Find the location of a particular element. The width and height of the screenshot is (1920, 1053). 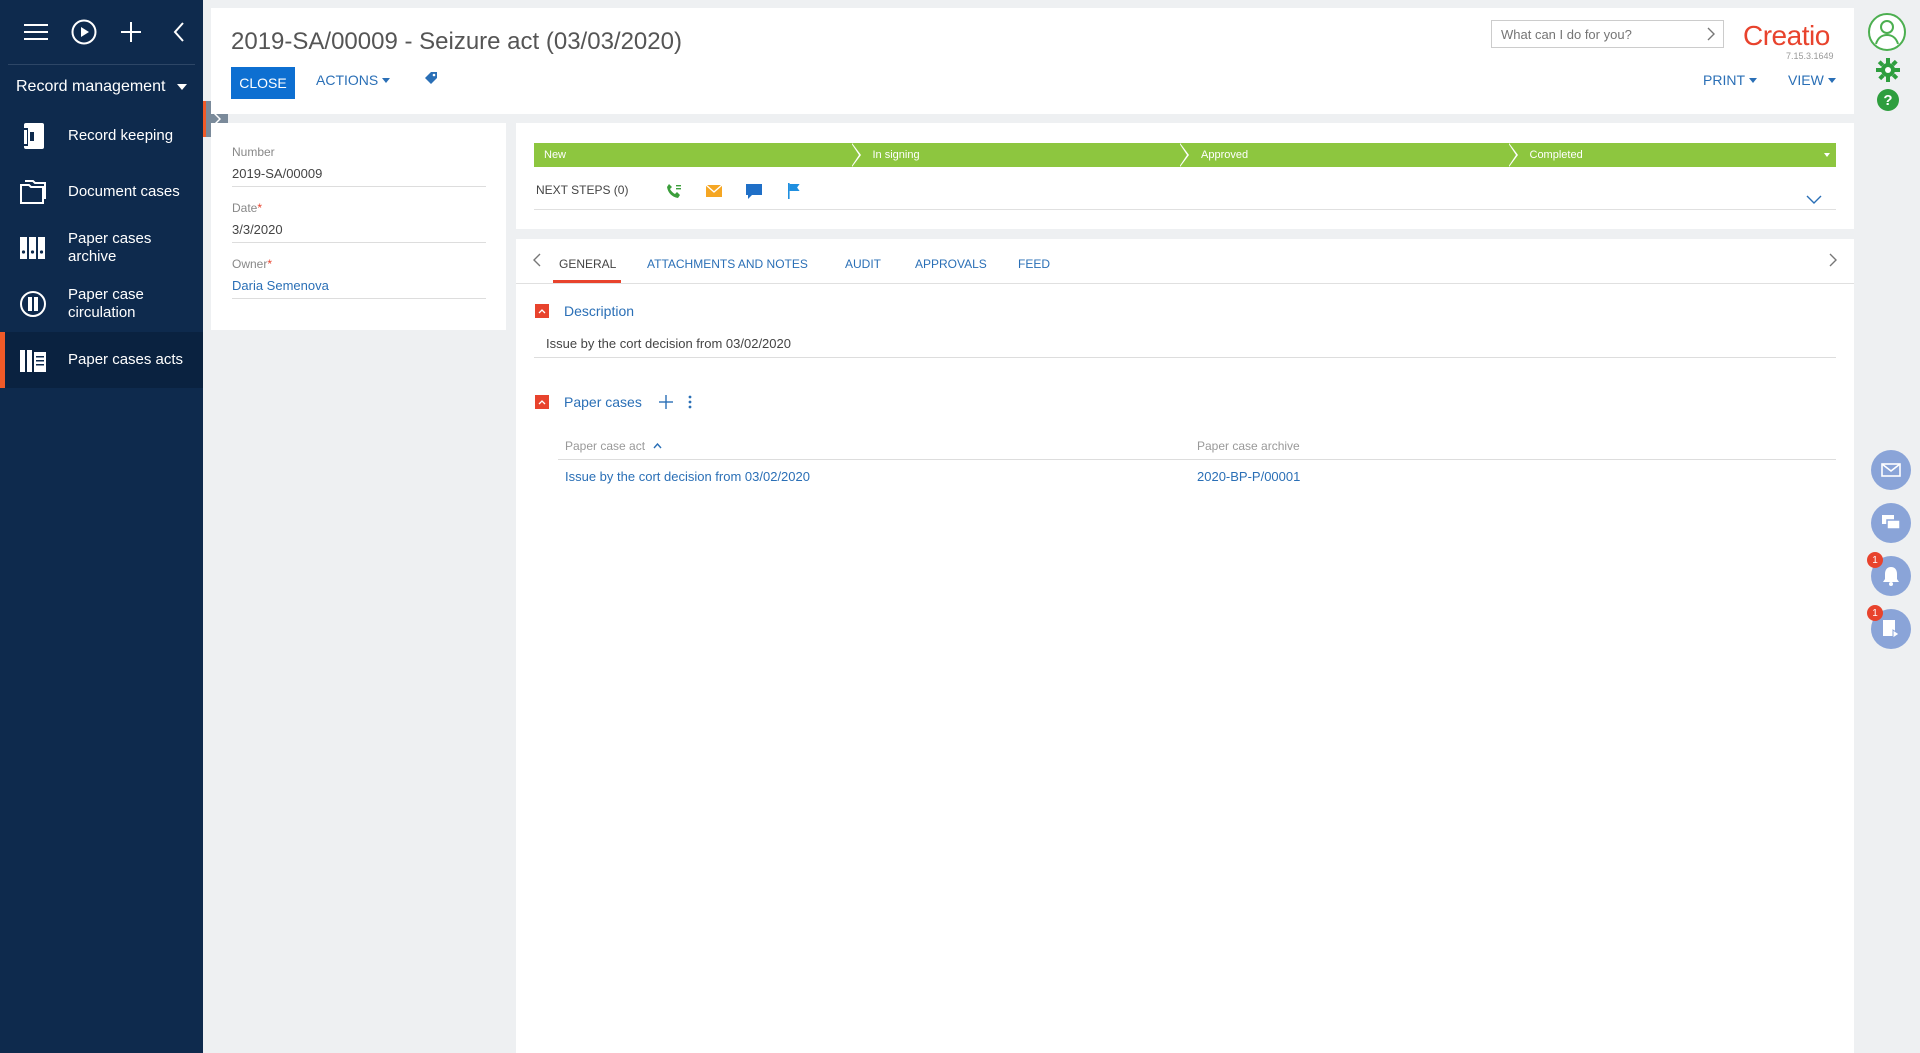

tab-general: GENERAL is located at coordinates (587, 264).